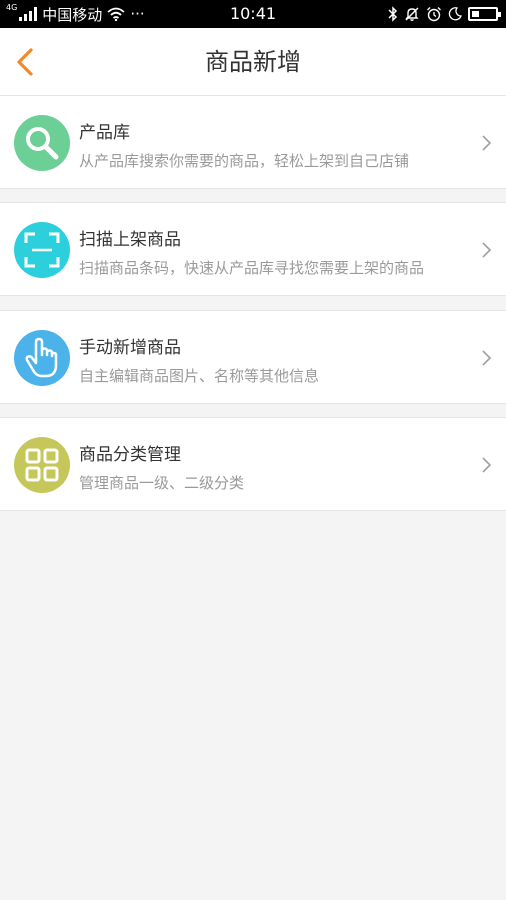 This screenshot has width=506, height=900. I want to click on menu-item-title: 扫描上架商品, so click(130, 240).